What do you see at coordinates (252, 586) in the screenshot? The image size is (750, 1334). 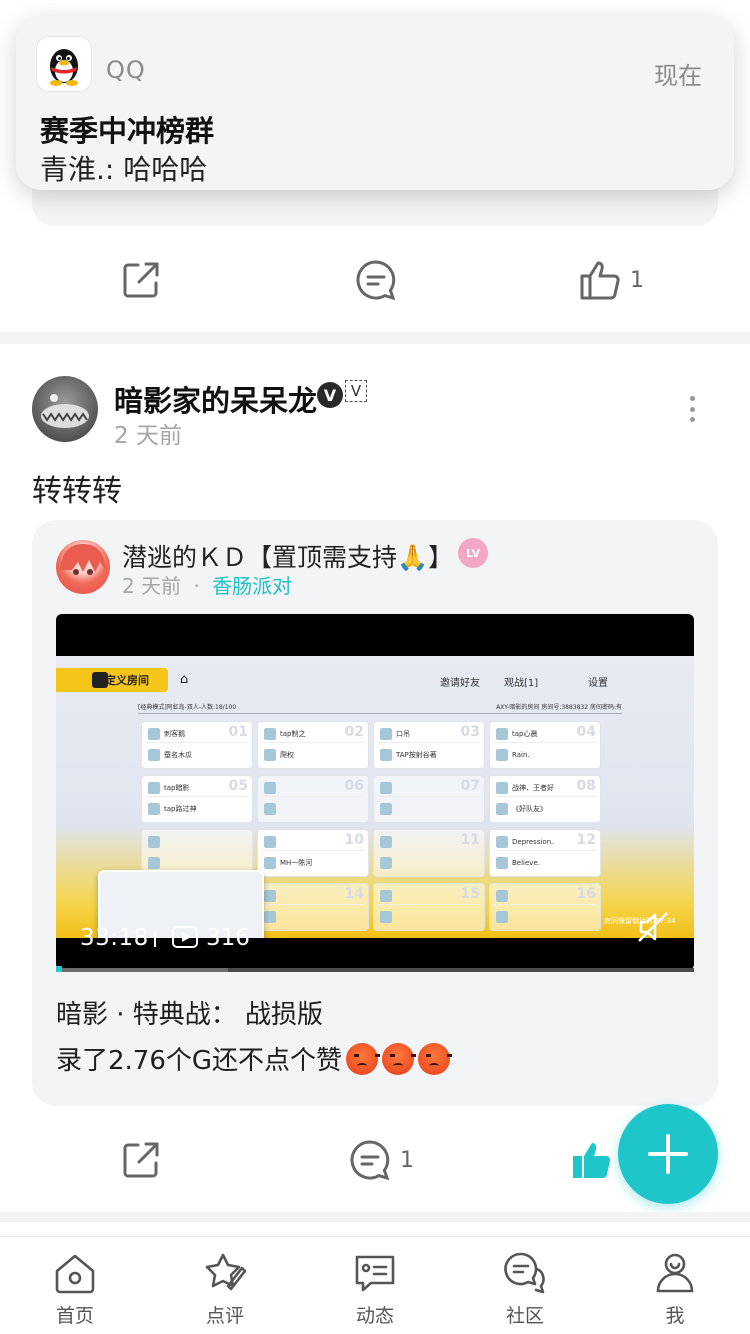 I see `game-tag-link: 香肠派对` at bounding box center [252, 586].